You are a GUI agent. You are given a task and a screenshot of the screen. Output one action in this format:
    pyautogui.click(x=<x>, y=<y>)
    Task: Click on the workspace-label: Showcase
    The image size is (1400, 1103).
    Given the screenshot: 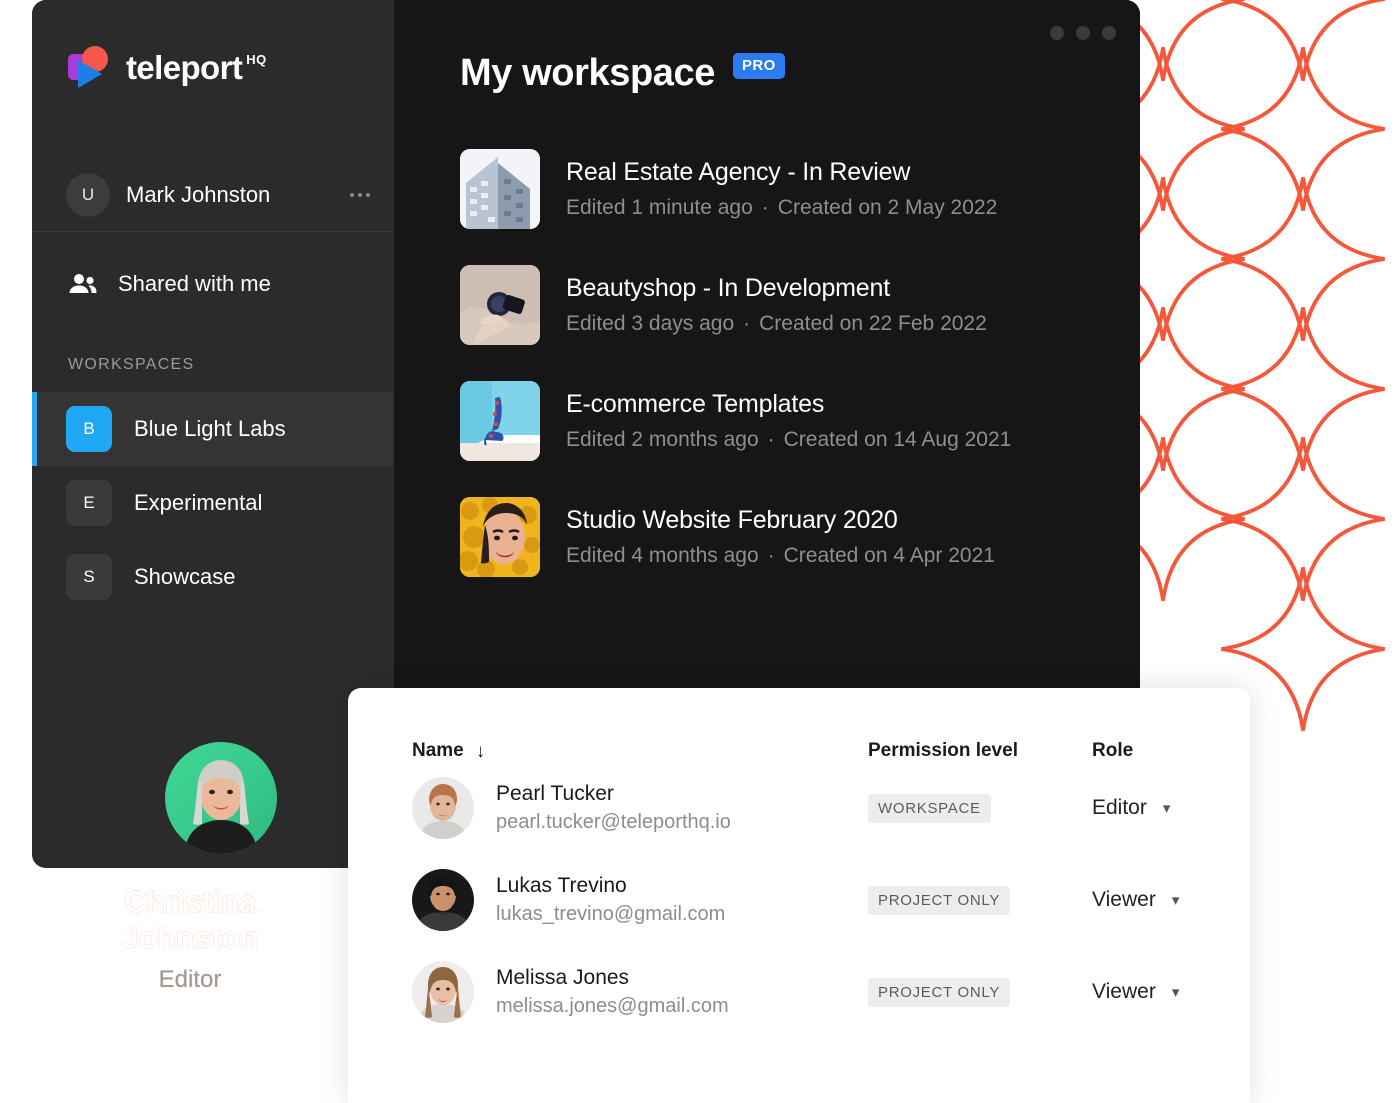 What is the action you would take?
    pyautogui.click(x=185, y=576)
    